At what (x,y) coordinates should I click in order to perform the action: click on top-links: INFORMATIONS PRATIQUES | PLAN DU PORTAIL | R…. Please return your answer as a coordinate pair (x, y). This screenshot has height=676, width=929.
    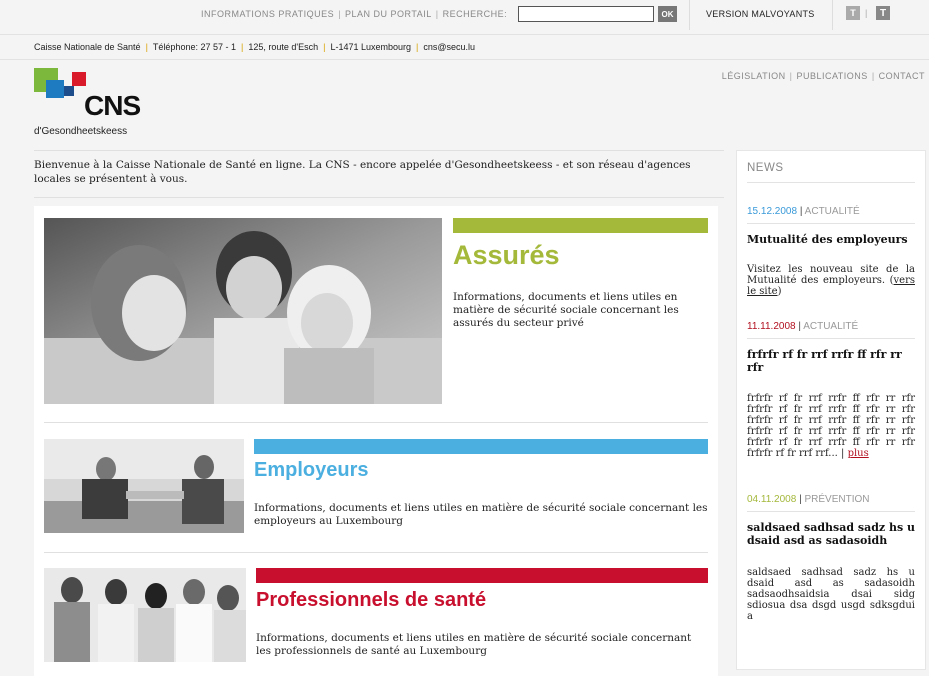
    Looking at the image, I should click on (354, 14).